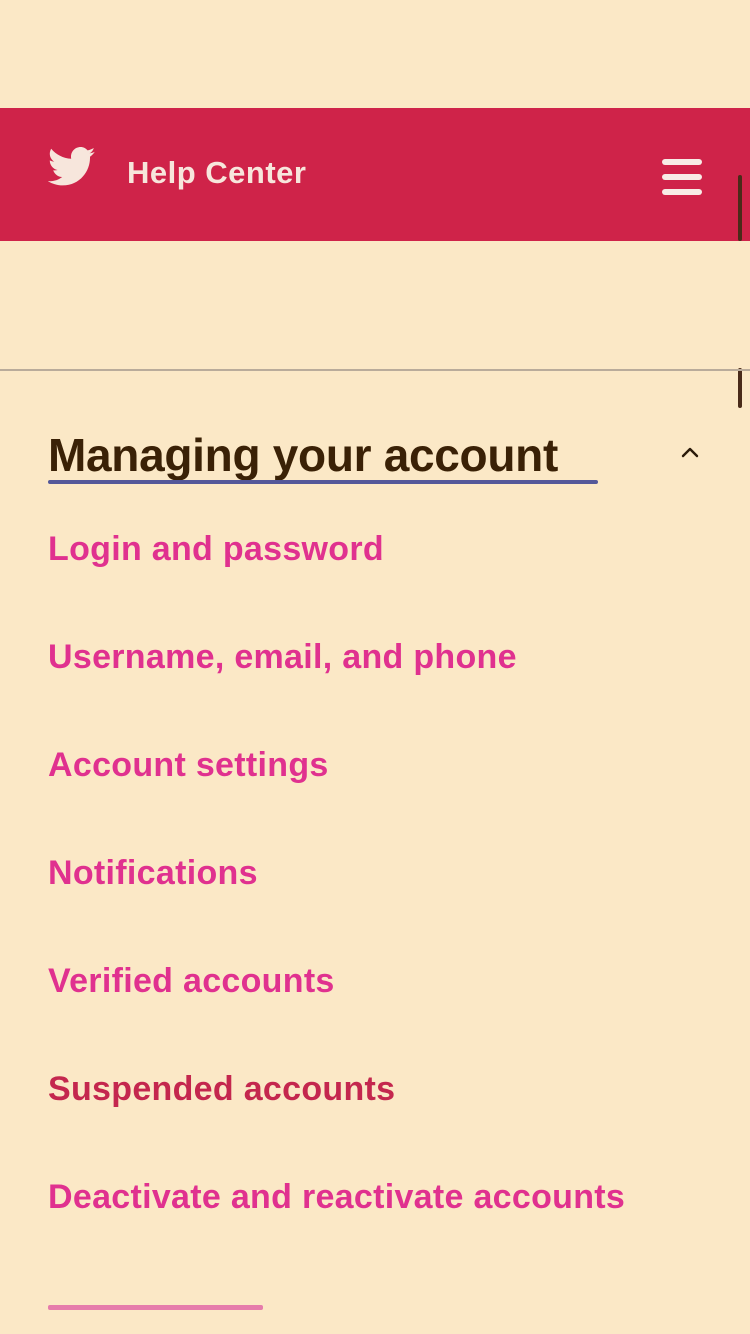  Describe the element at coordinates (153, 873) in the screenshot. I see `nav-link-notifications: Notifications` at that location.